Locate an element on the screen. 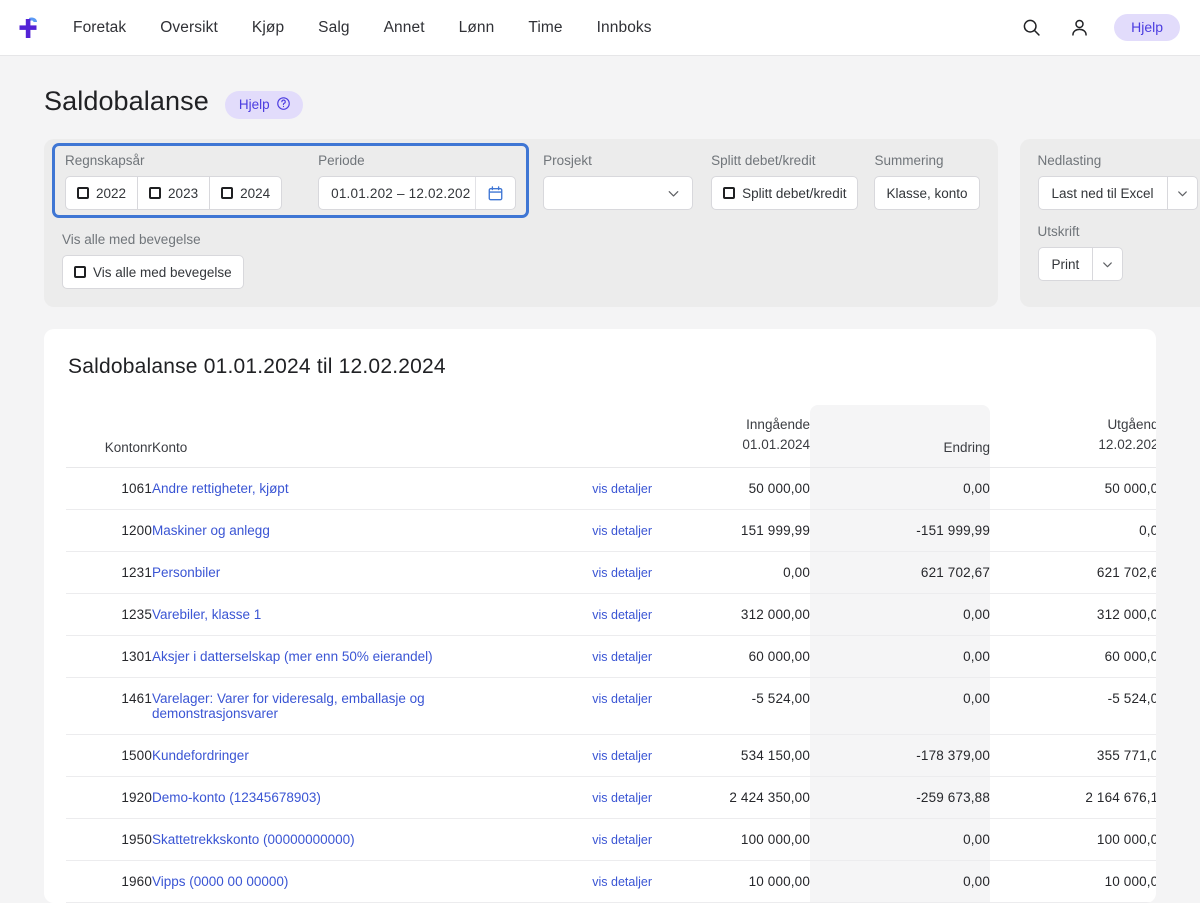  fiscal-year-options: 2022 2023 2024 is located at coordinates (173, 193).